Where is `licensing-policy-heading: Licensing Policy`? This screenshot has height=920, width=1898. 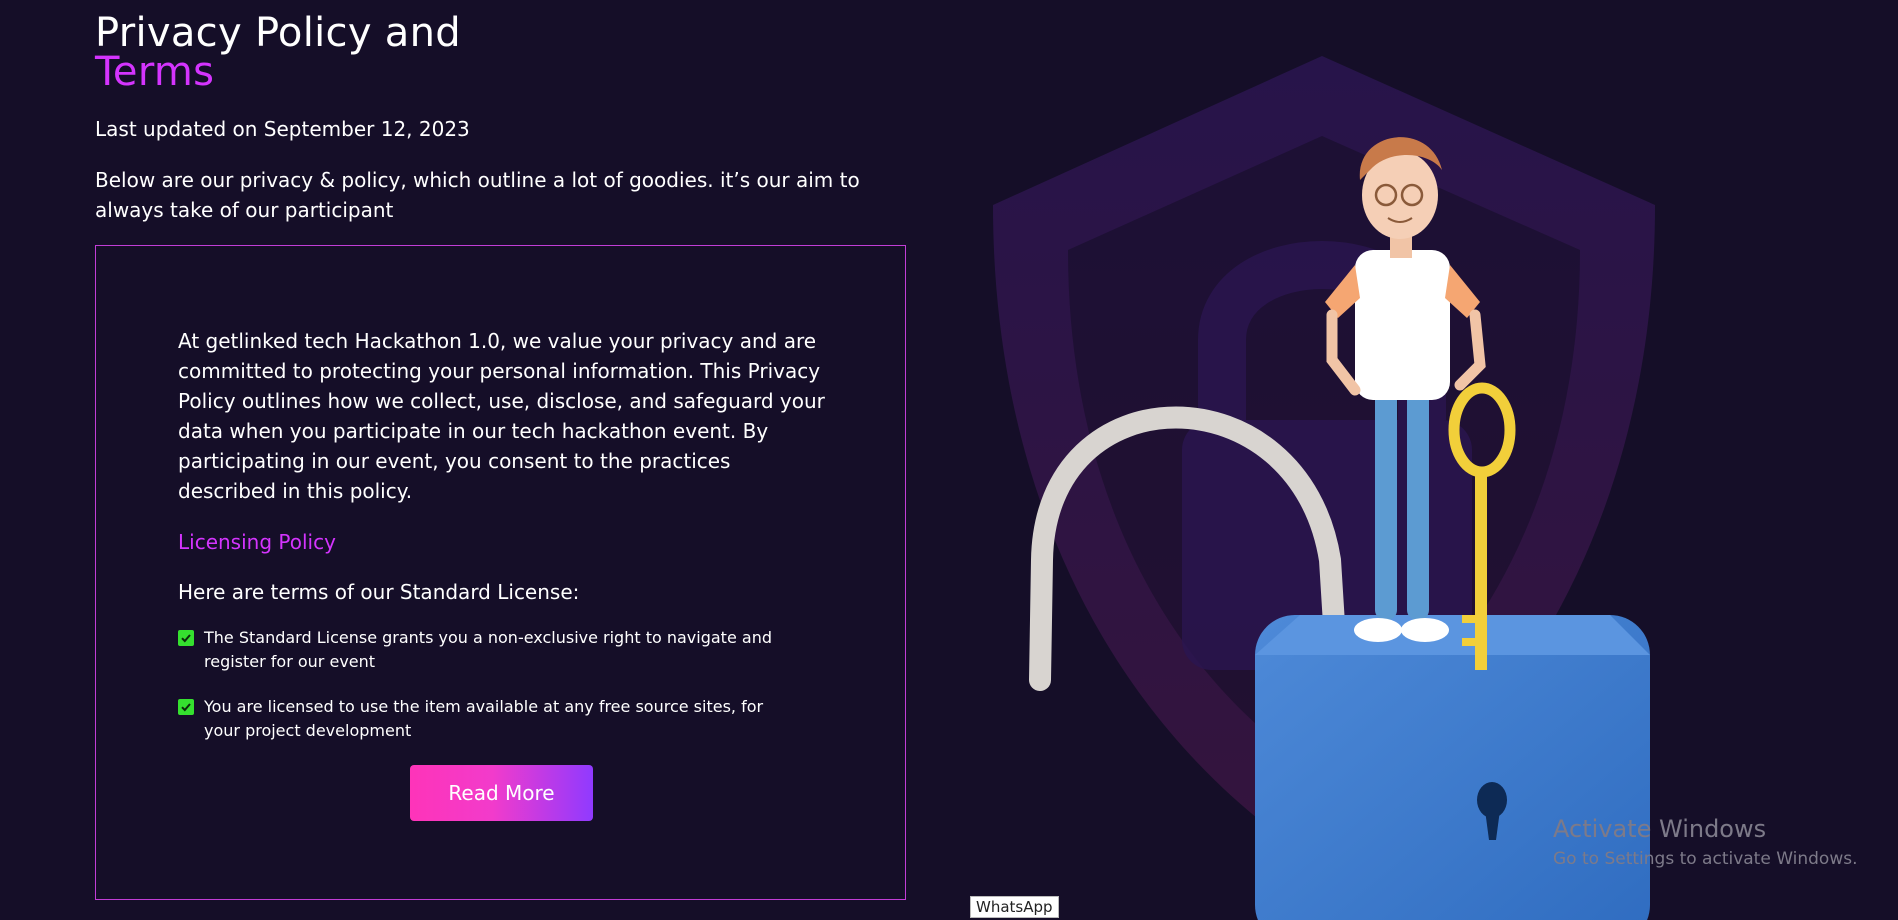
licensing-policy-heading: Licensing Policy is located at coordinates (257, 542).